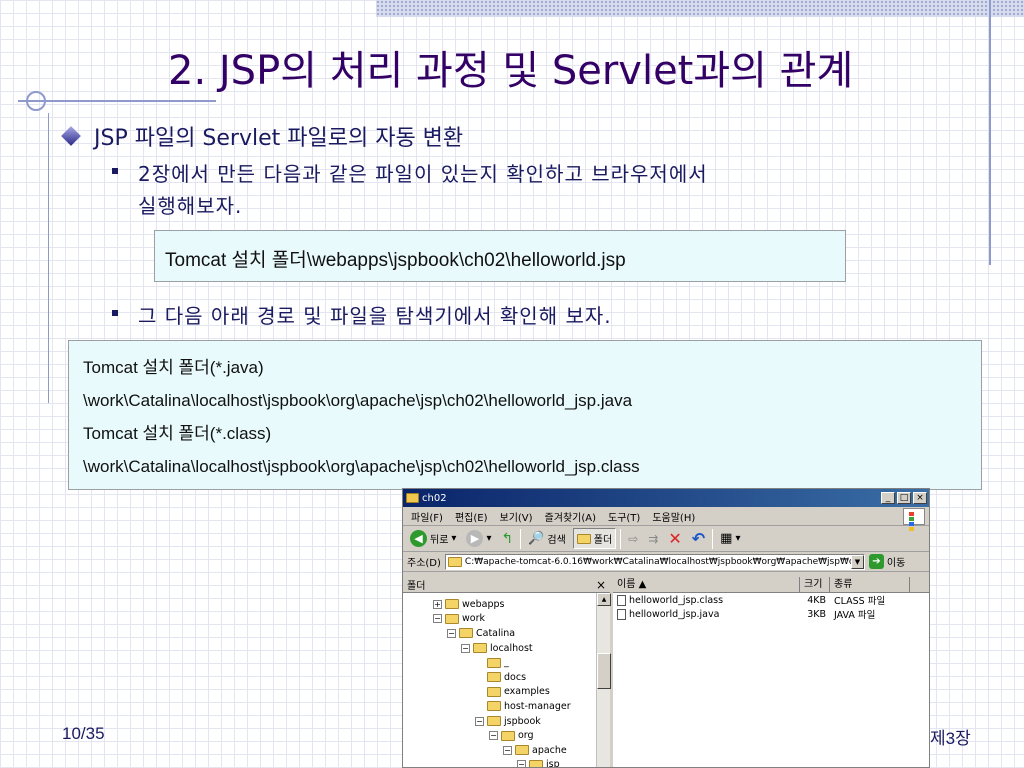  I want to click on java-file-icon, so click(621, 614).